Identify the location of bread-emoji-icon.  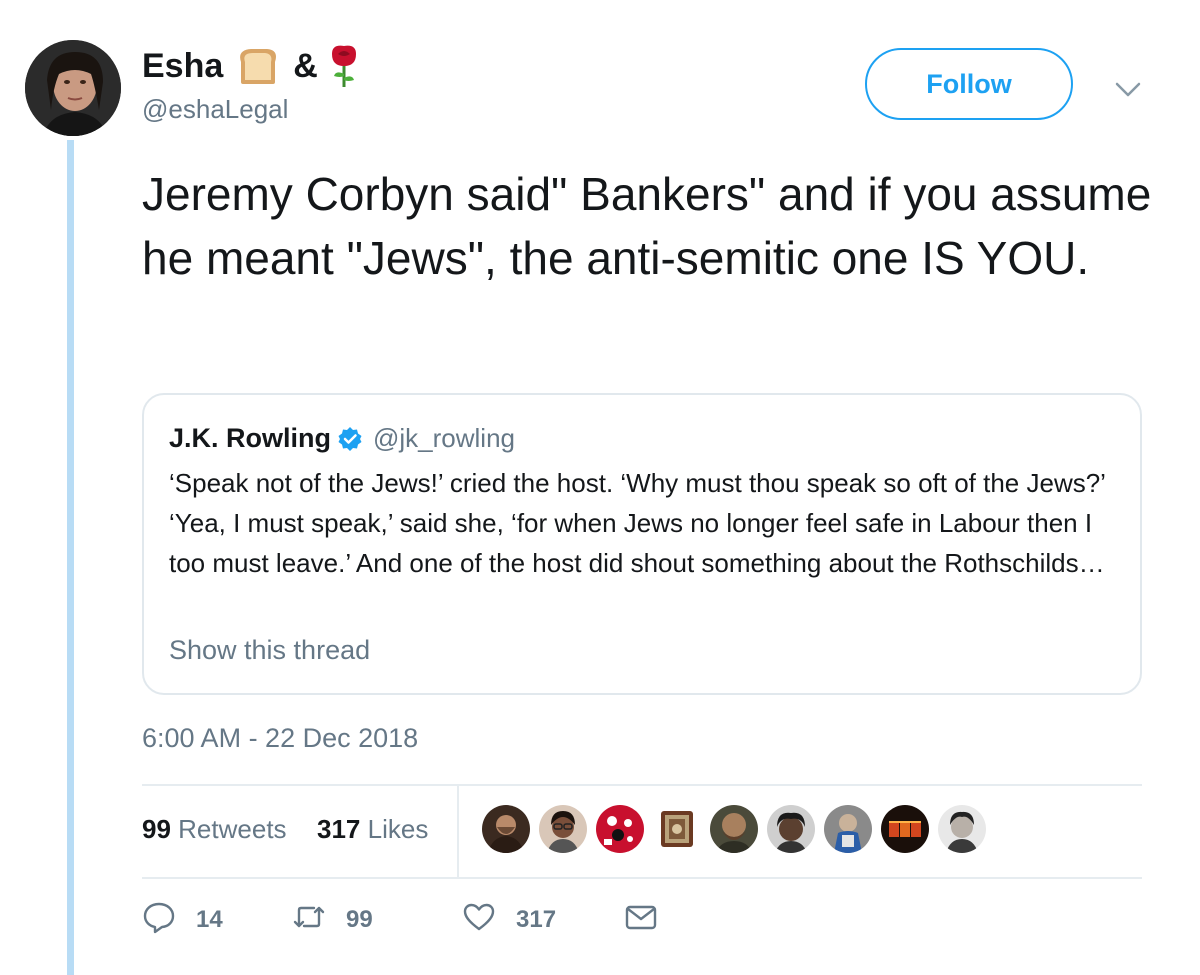
(258, 66).